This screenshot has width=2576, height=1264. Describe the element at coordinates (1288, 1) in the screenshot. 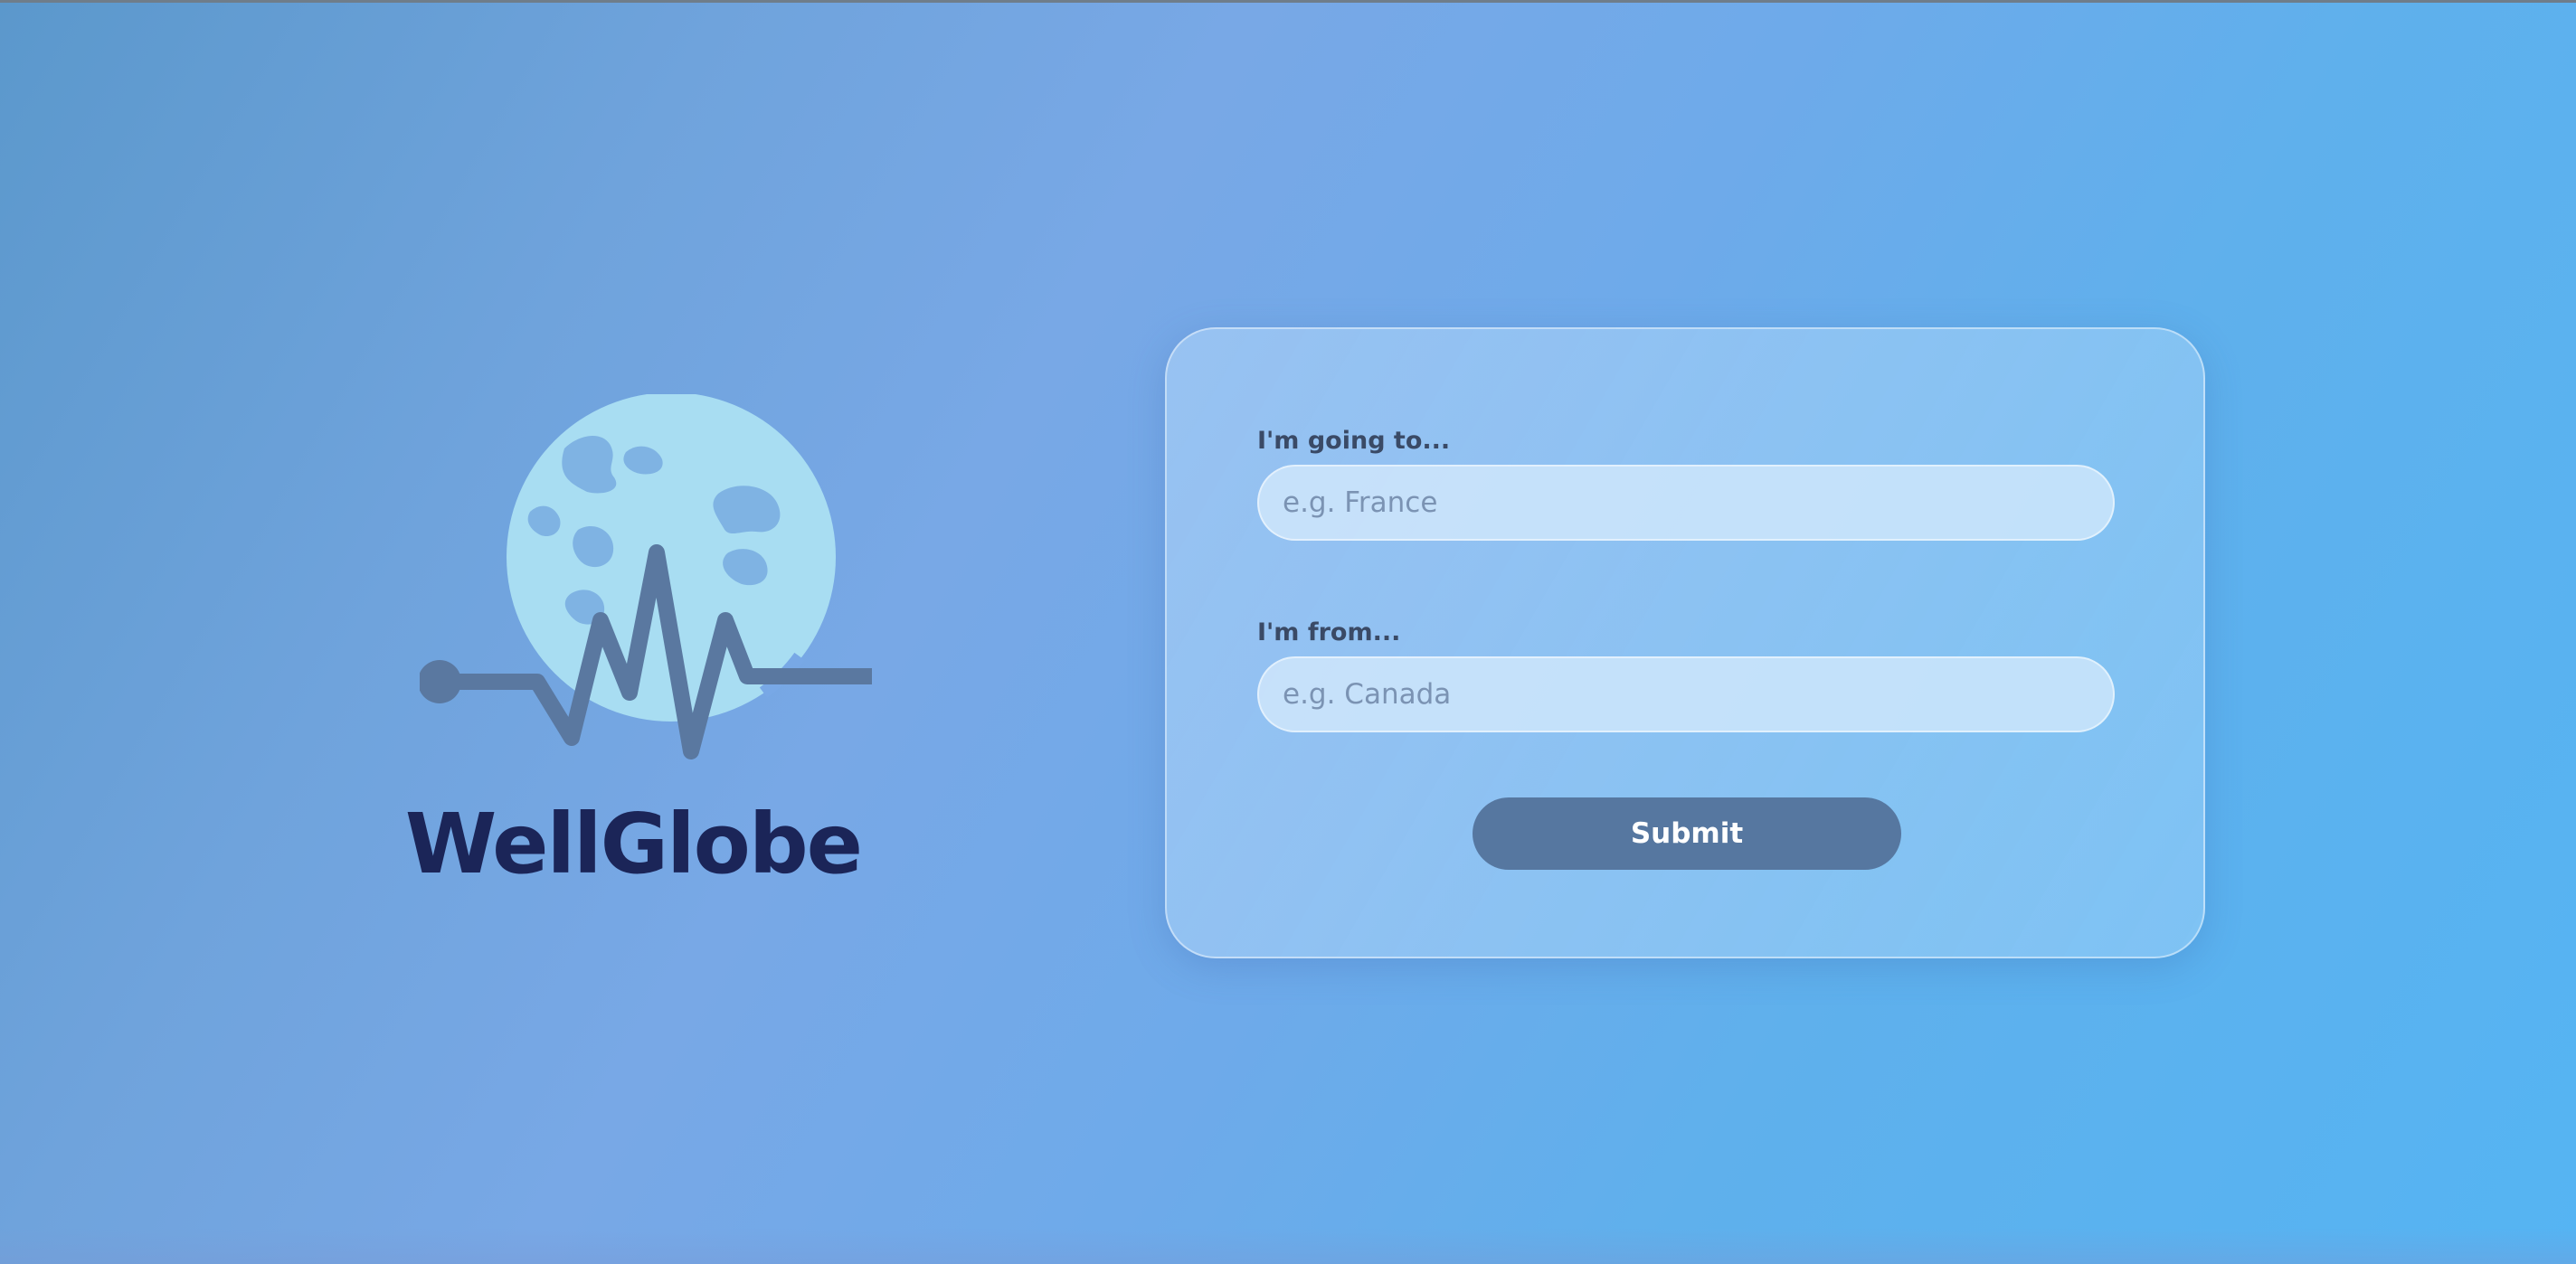

I see `window-top-border` at that location.